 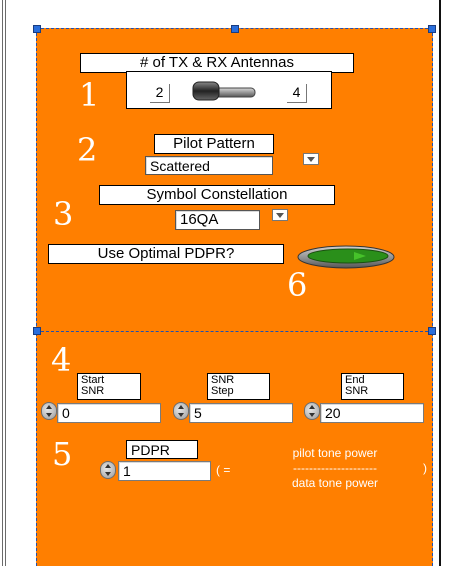 What do you see at coordinates (109, 413) in the screenshot?
I see `start-snr-input: 0` at bounding box center [109, 413].